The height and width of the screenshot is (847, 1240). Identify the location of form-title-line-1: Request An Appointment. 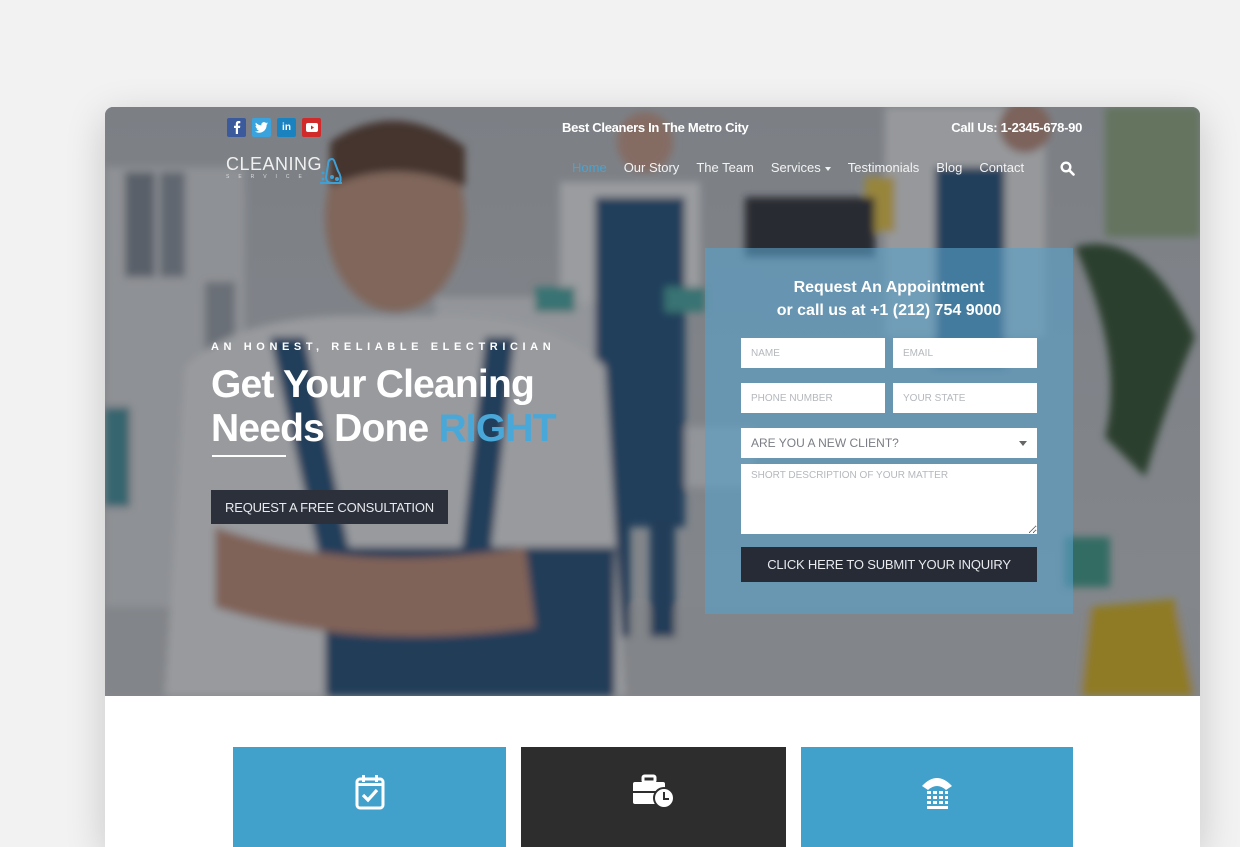
(889, 287).